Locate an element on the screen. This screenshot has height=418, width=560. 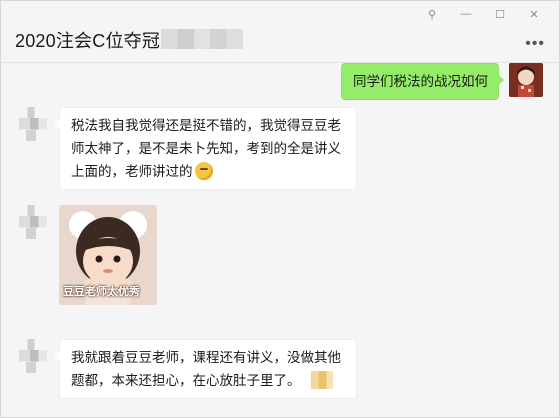
message-text: 同学们税法的战况如何 is located at coordinates (420, 81).